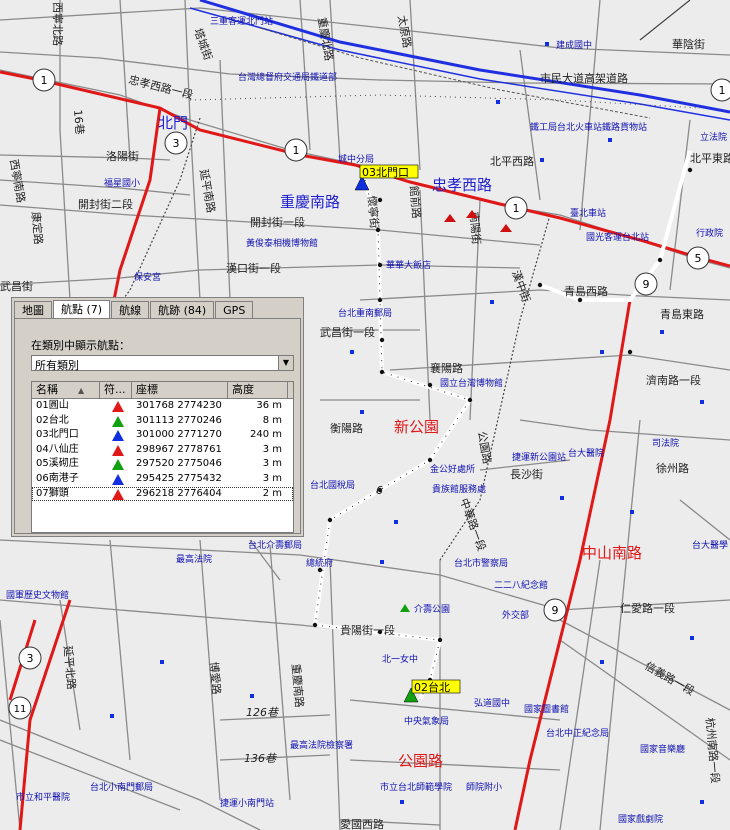 The width and height of the screenshot is (730, 830). I want to click on poi-label: 捷運小南門站, so click(247, 803).